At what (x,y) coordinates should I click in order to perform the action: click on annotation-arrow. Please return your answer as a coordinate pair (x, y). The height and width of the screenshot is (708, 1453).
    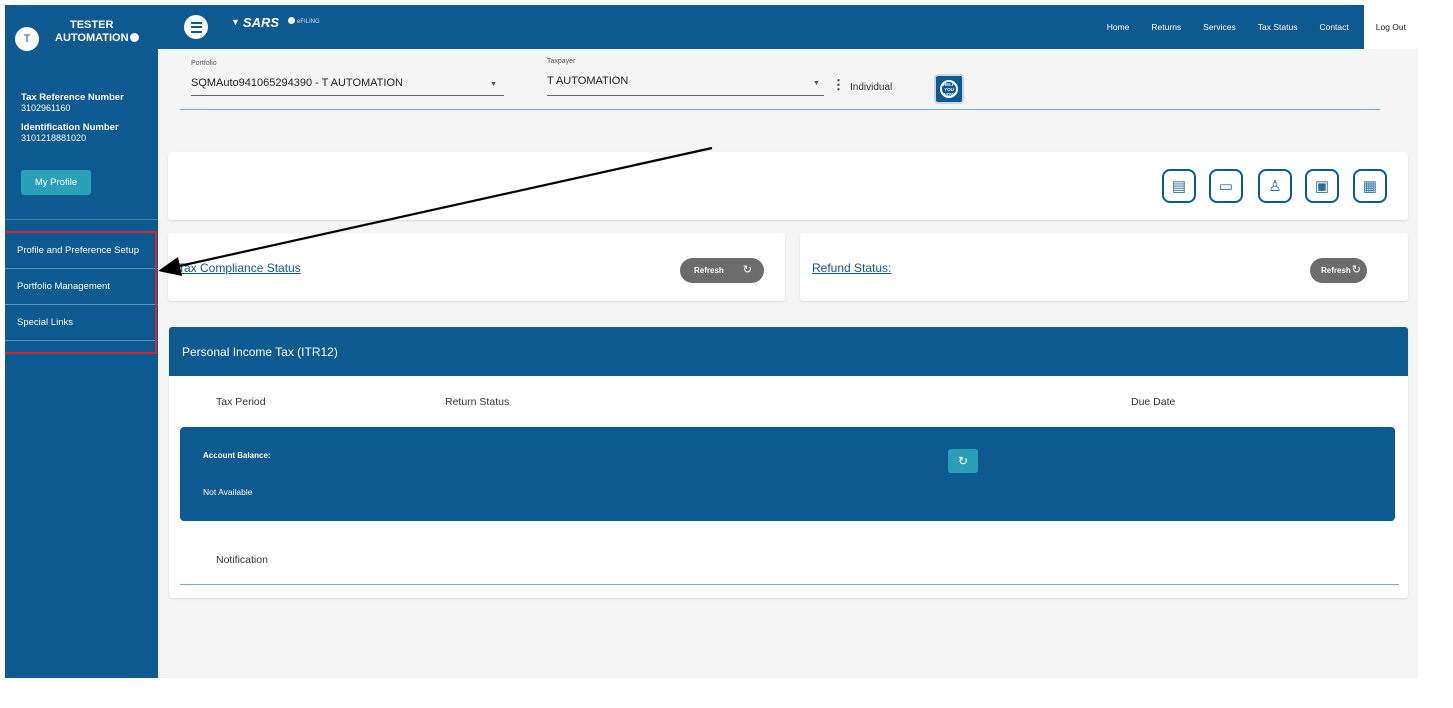
    Looking at the image, I should click on (435, 211).